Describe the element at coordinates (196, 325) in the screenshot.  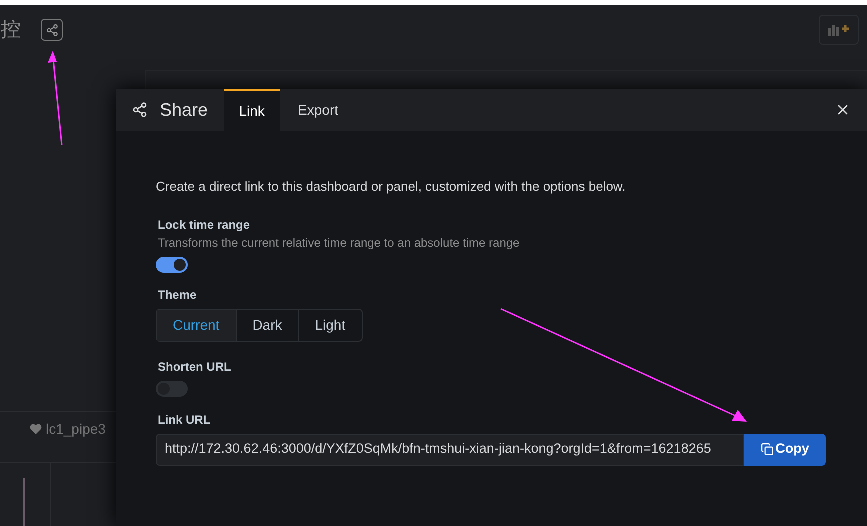
I see `theme-option: Current` at that location.